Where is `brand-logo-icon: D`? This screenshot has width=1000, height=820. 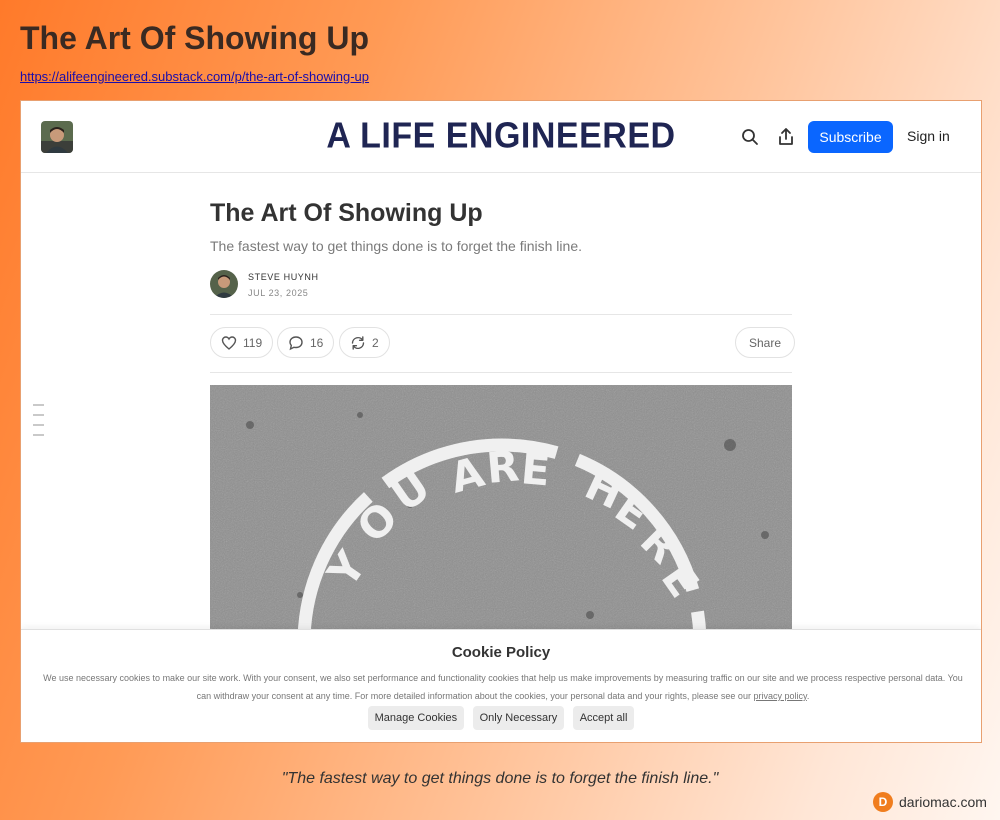 brand-logo-icon: D is located at coordinates (883, 802).